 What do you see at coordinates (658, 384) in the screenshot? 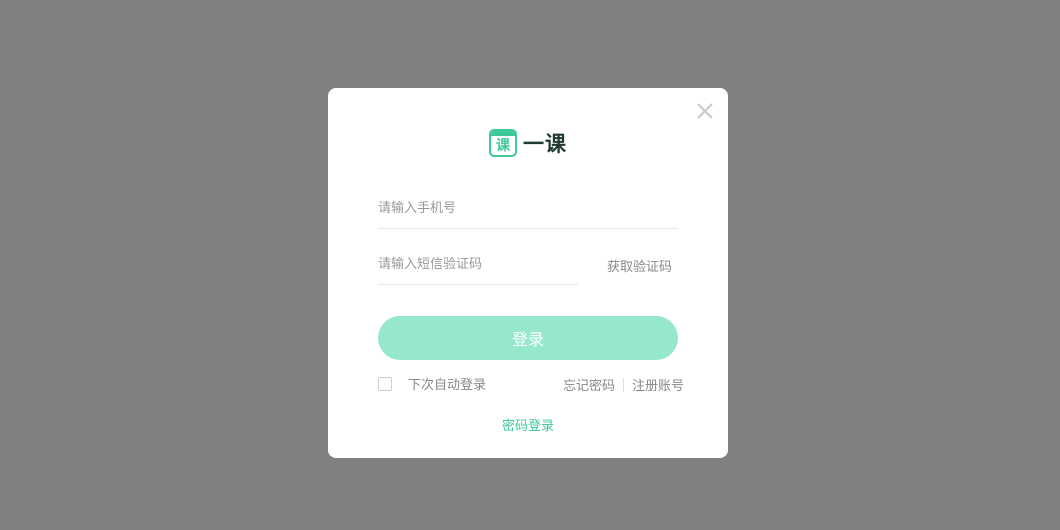
I see `register-link: 注册账号` at bounding box center [658, 384].